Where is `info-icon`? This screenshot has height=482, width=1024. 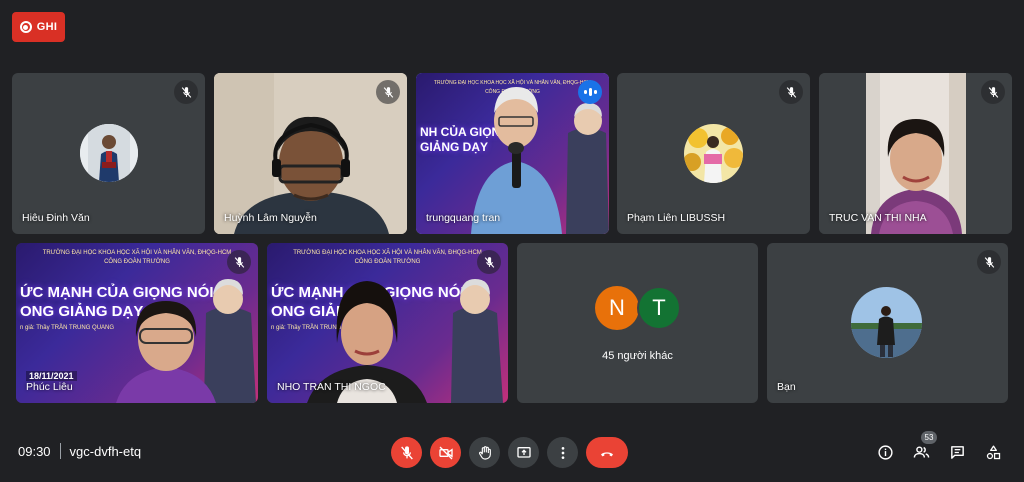 info-icon is located at coordinates (885, 452).